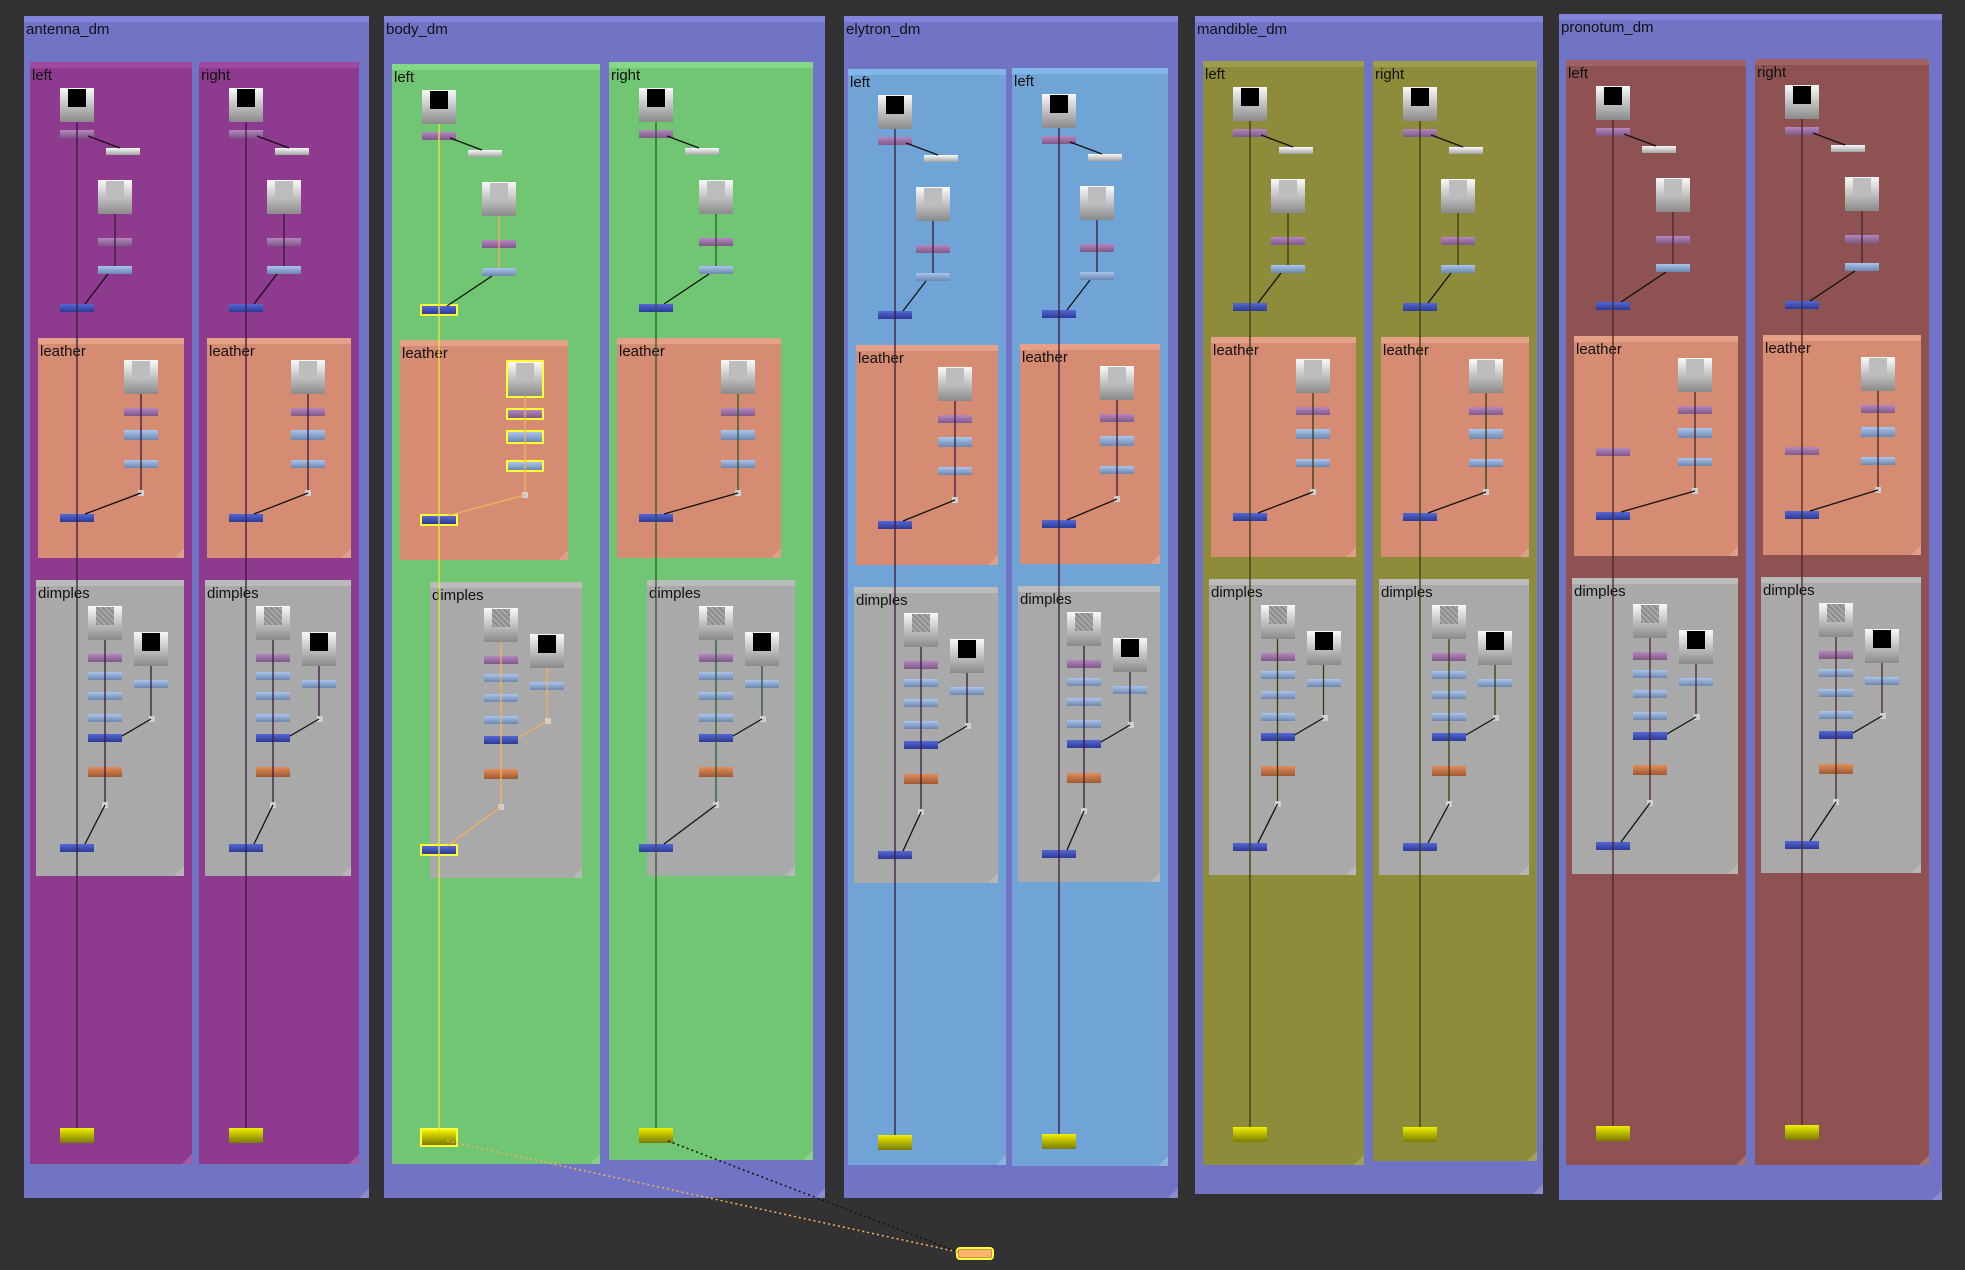 Image resolution: width=1965 pixels, height=1270 pixels. I want to click on group-title-bar, so click(604, 19).